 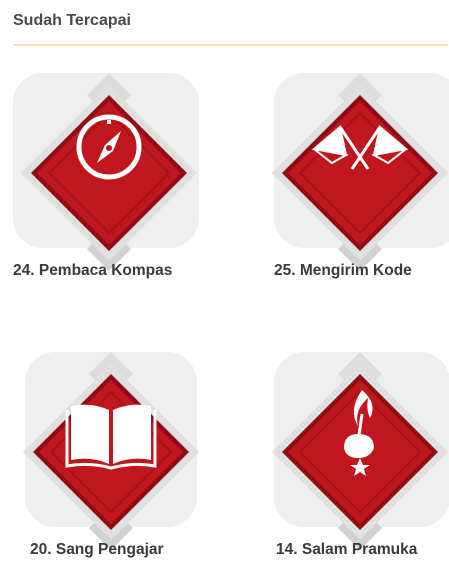 I want to click on badge-card: 25. Mengirim Kode, so click(x=360, y=180).